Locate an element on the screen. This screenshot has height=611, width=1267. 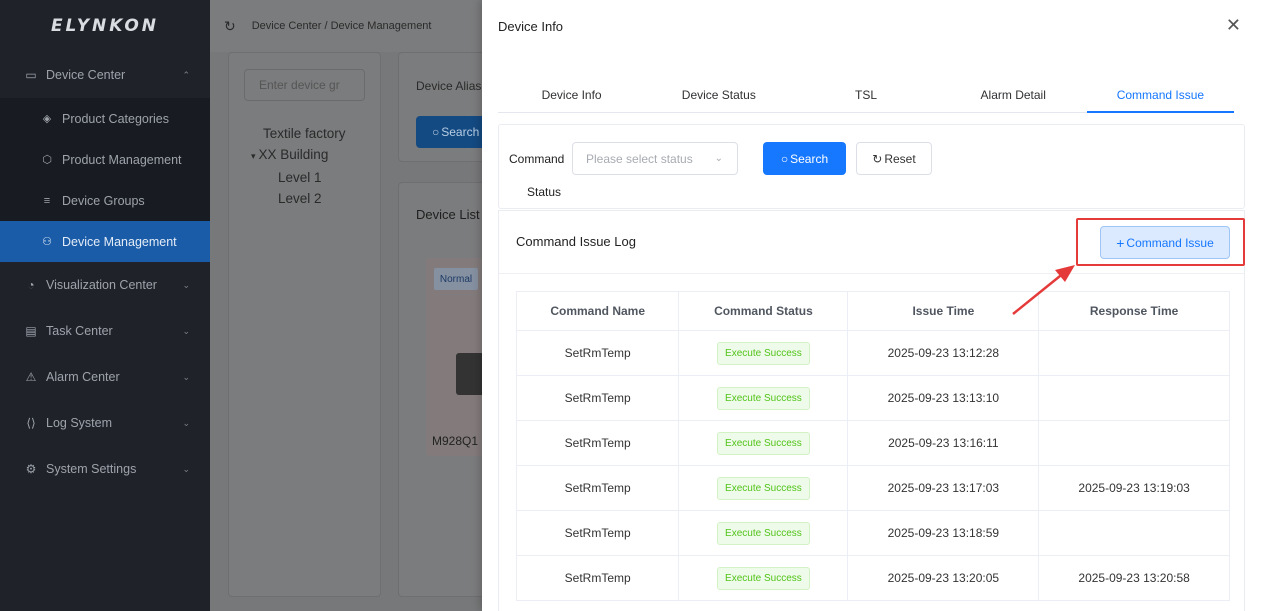
tree-search-input: Enter device gr is located at coordinates (304, 85).